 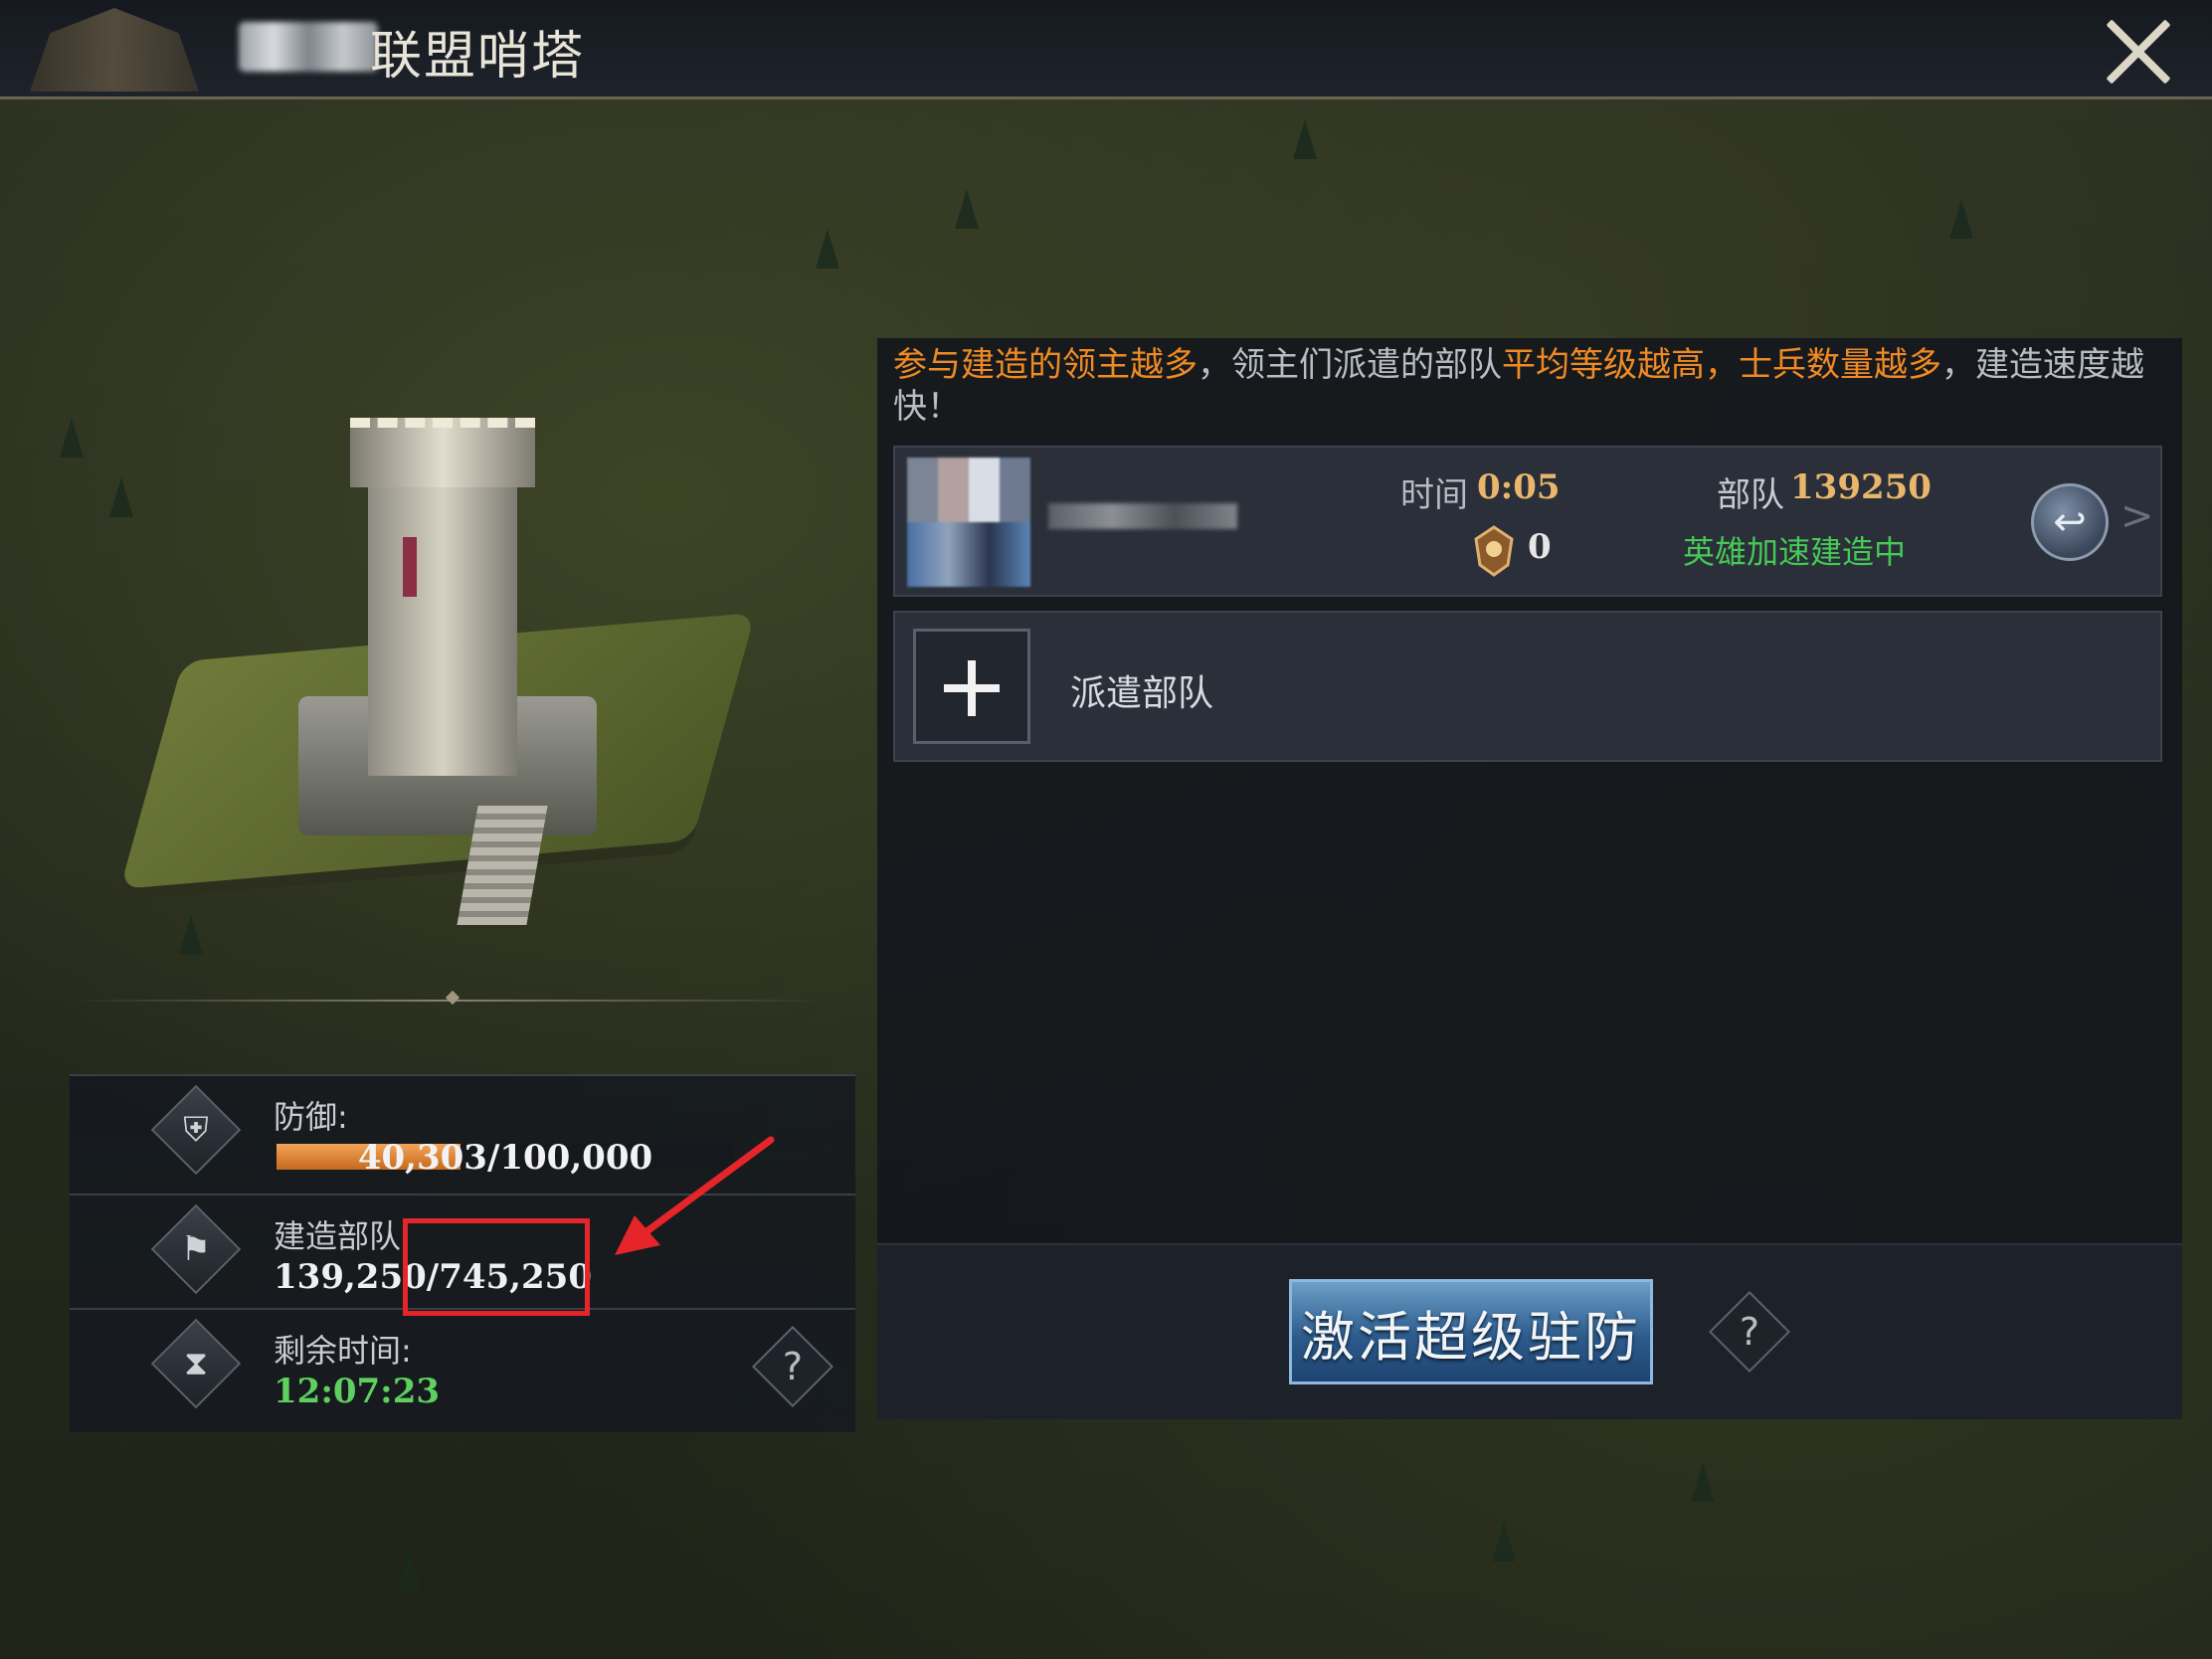 I want to click on panel-footer: 激活超级驻防 ?, so click(x=1529, y=1331).